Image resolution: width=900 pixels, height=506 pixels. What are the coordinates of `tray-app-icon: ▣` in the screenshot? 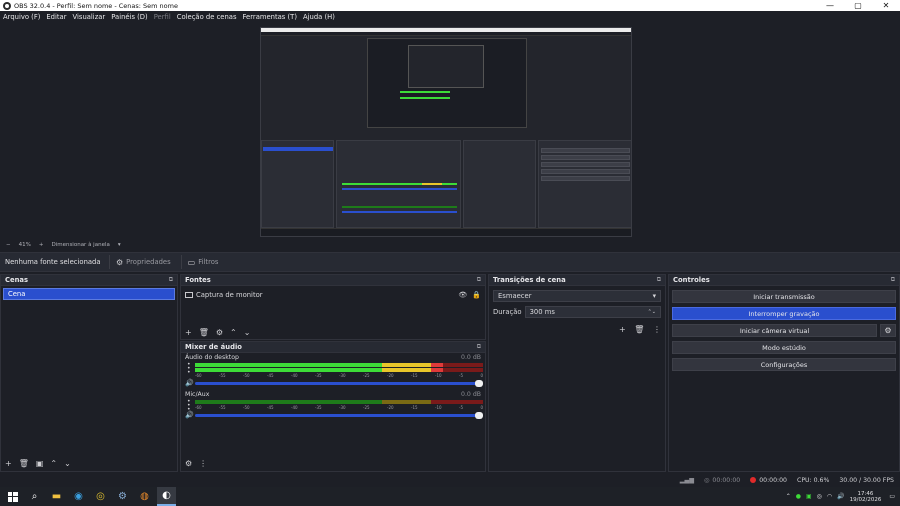 It's located at (809, 496).